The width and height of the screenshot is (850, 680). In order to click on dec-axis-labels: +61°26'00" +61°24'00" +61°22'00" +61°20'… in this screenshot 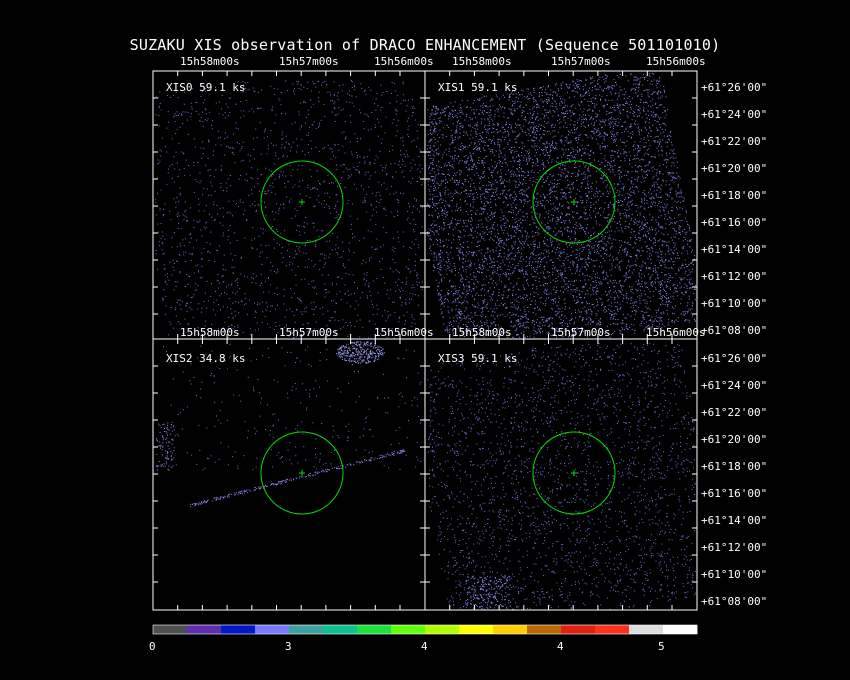, I will do `click(734, 344)`.